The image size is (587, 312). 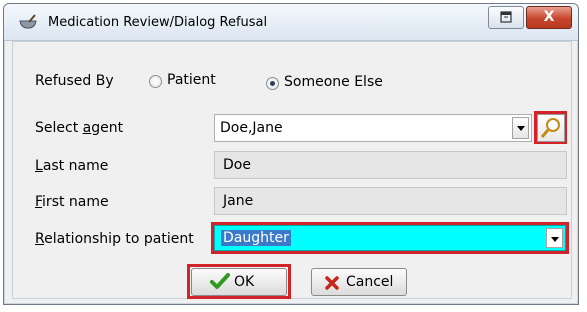 What do you see at coordinates (79, 128) in the screenshot?
I see `select-agent-label: Select agent` at bounding box center [79, 128].